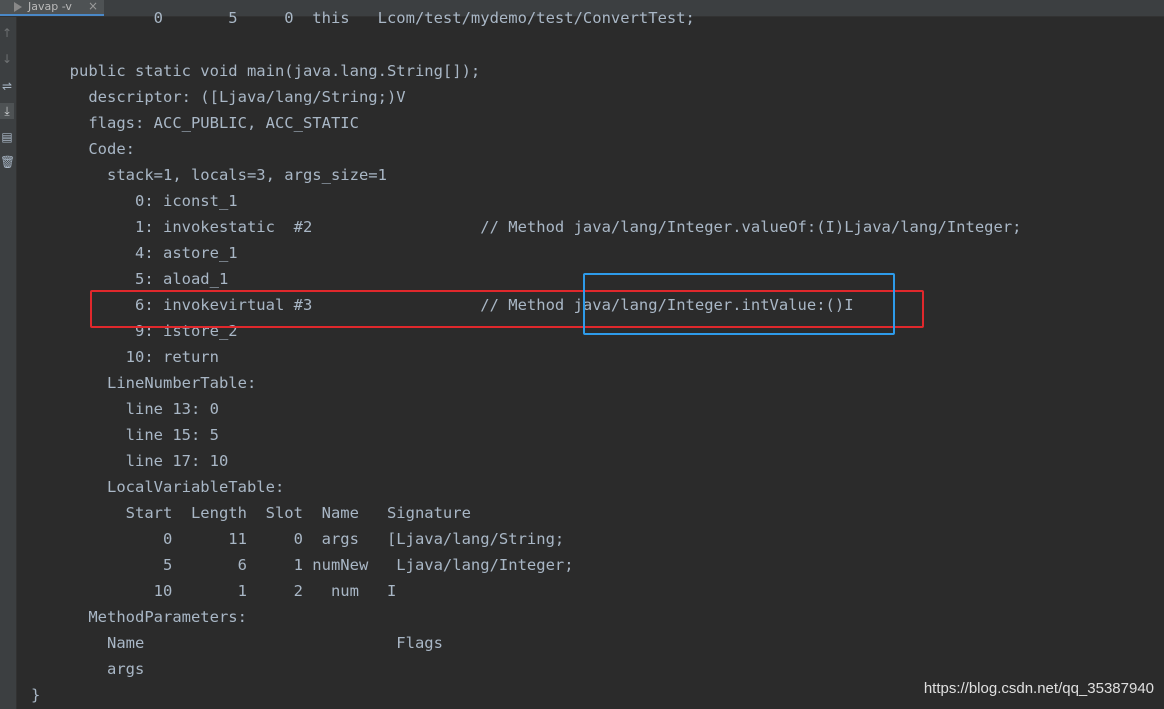 This screenshot has height=709, width=1164. I want to click on output-line: descriptor: ([Ljava/lang/String;)V, so click(228, 97).